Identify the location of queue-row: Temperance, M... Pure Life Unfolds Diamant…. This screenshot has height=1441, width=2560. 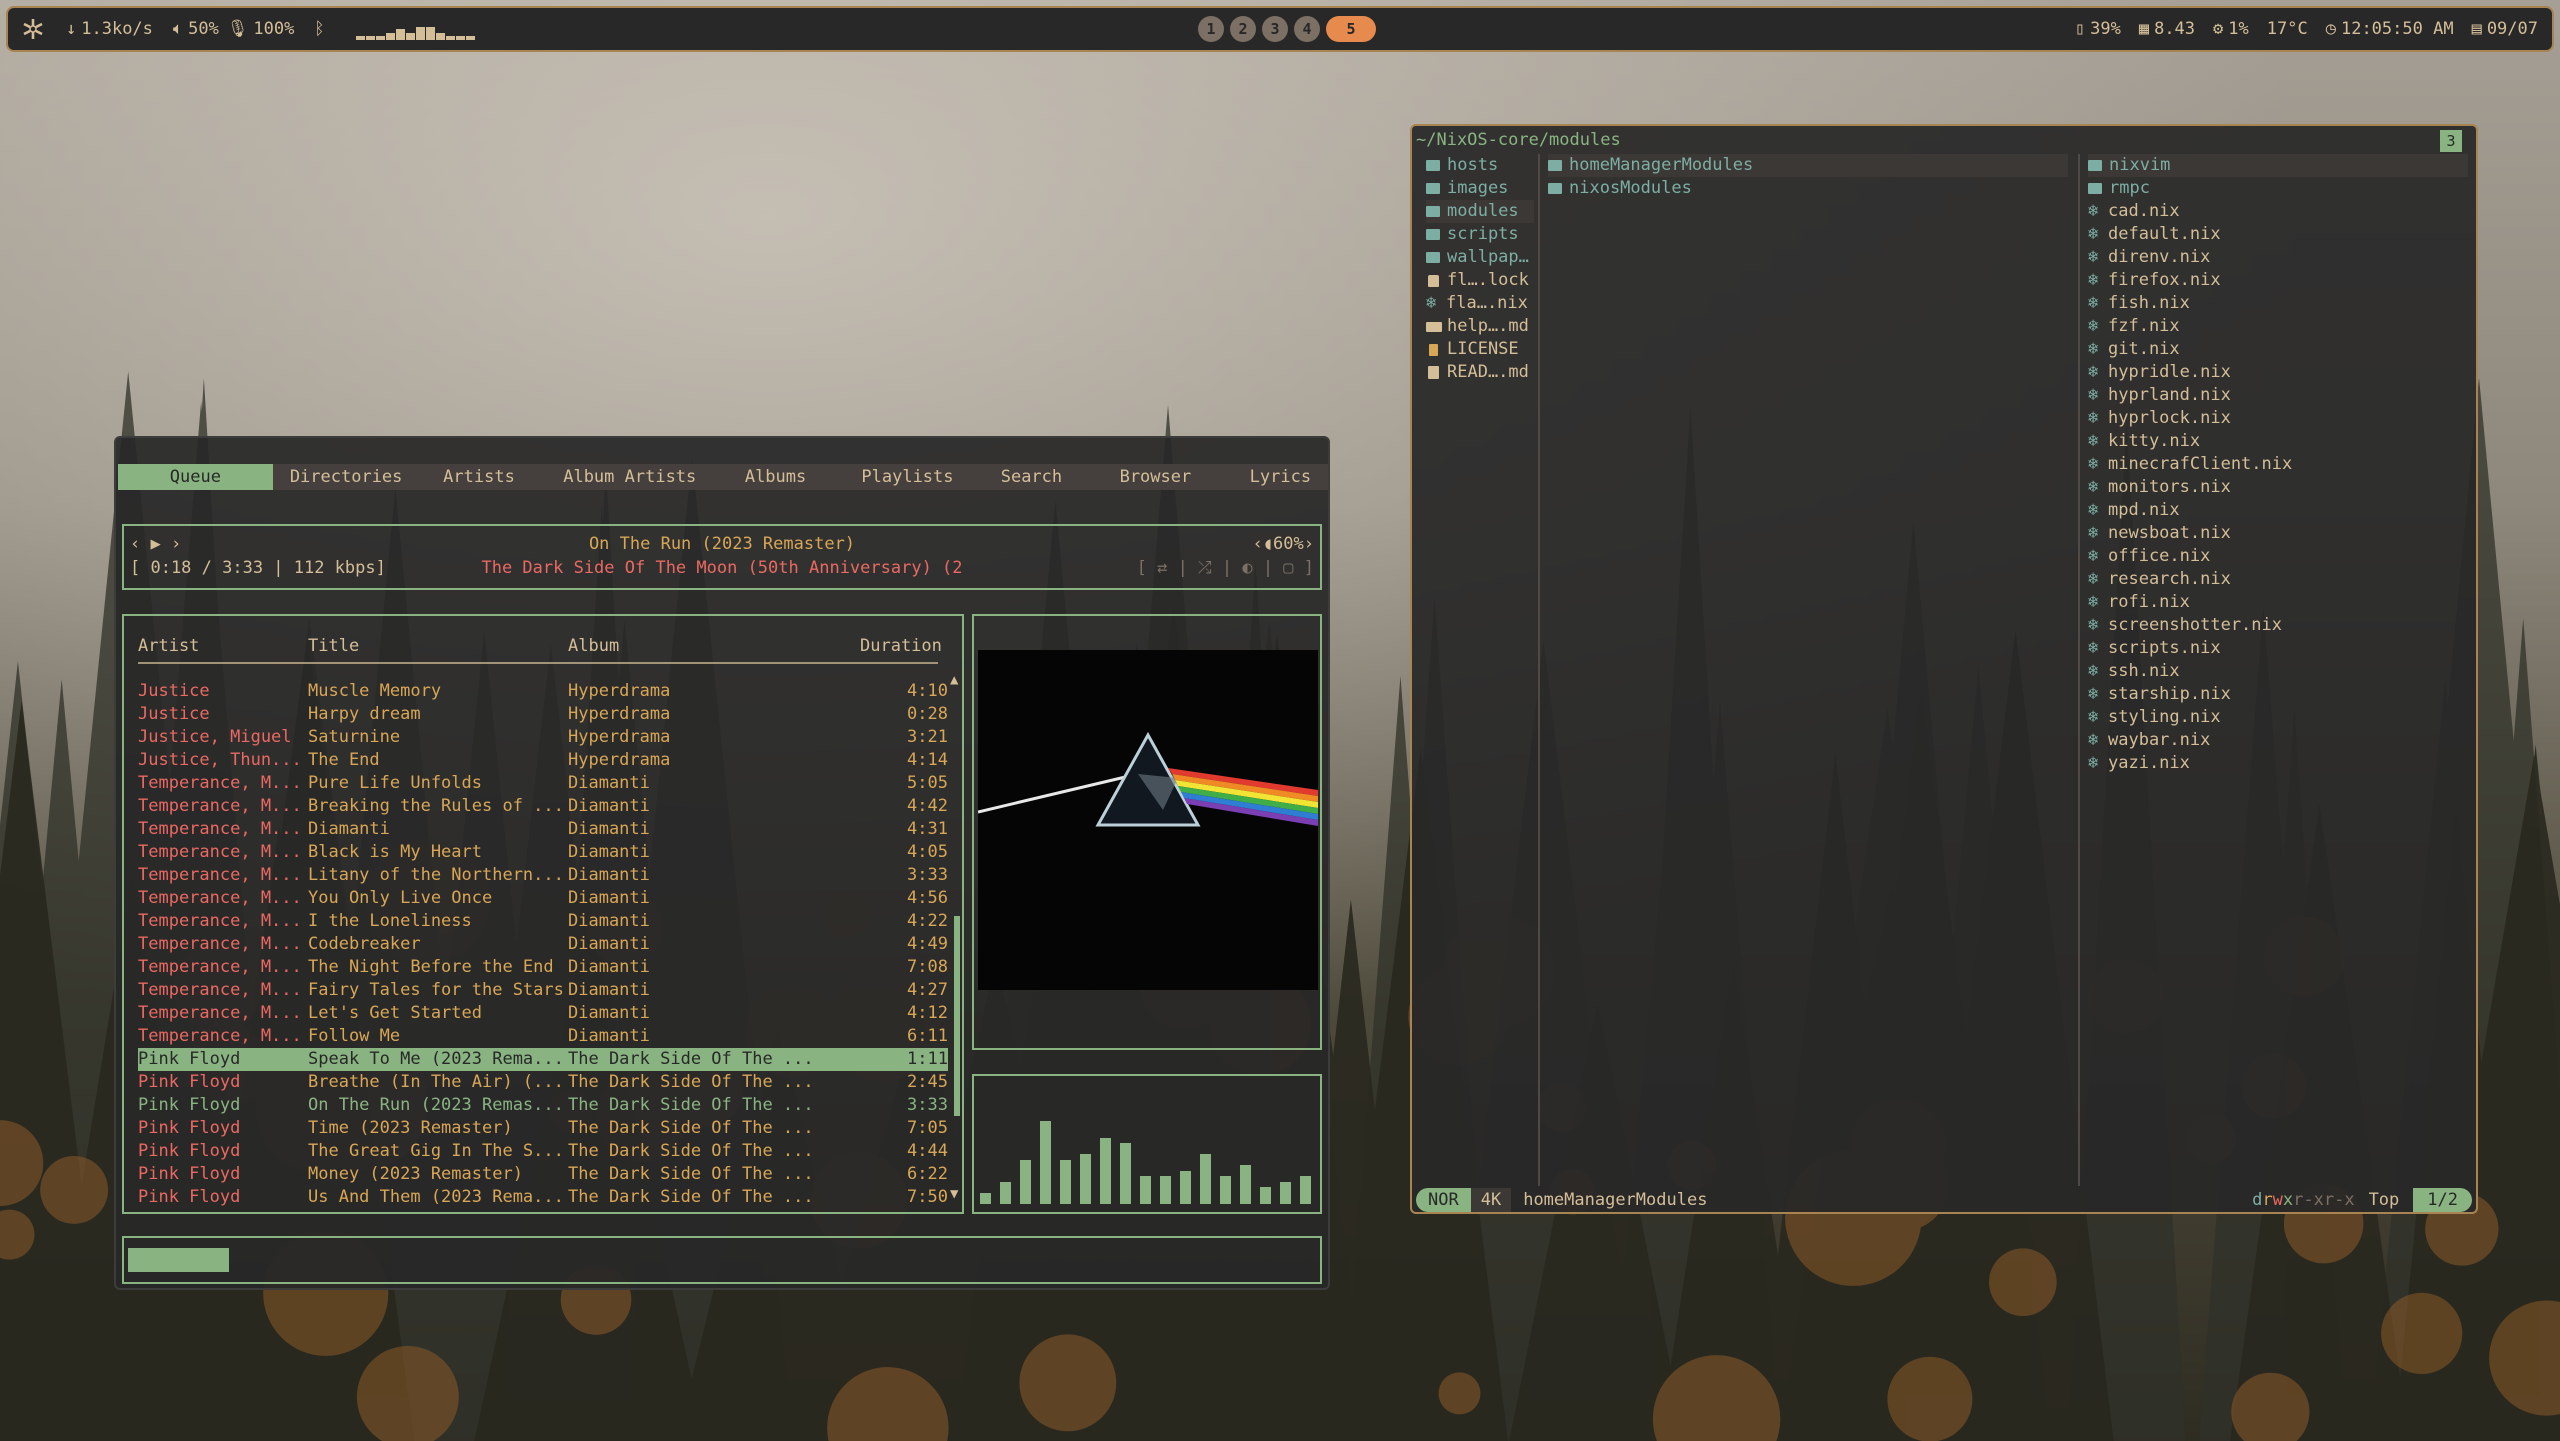
(543, 783).